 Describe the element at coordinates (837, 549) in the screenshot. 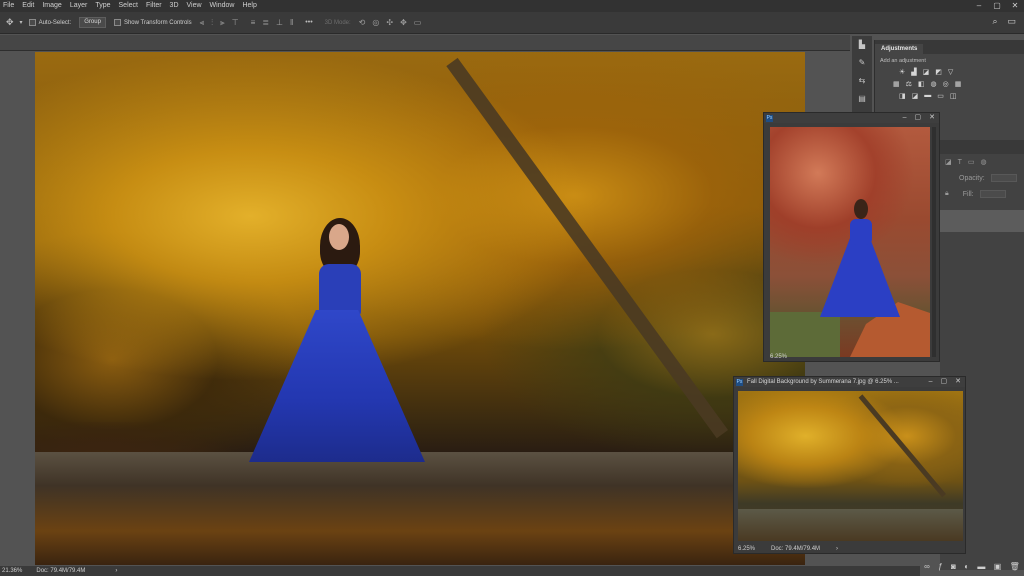

I see `status-arrow-icon: ›` at that location.